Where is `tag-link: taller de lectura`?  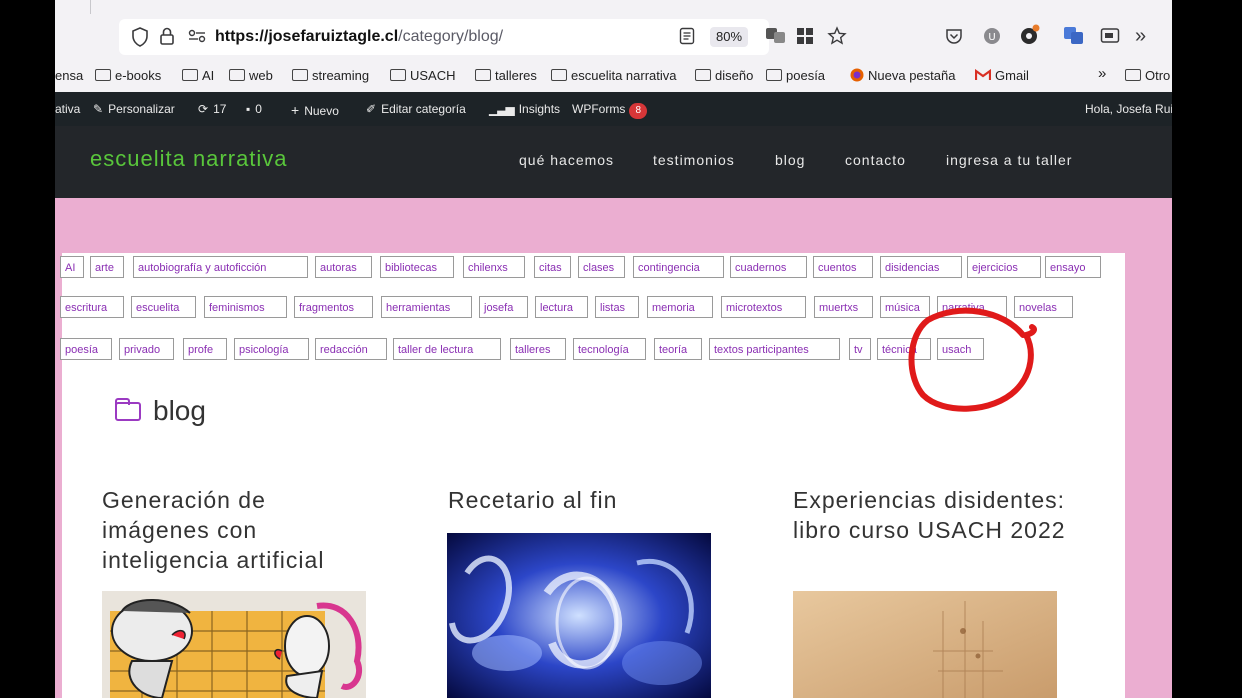 tag-link: taller de lectura is located at coordinates (447, 349).